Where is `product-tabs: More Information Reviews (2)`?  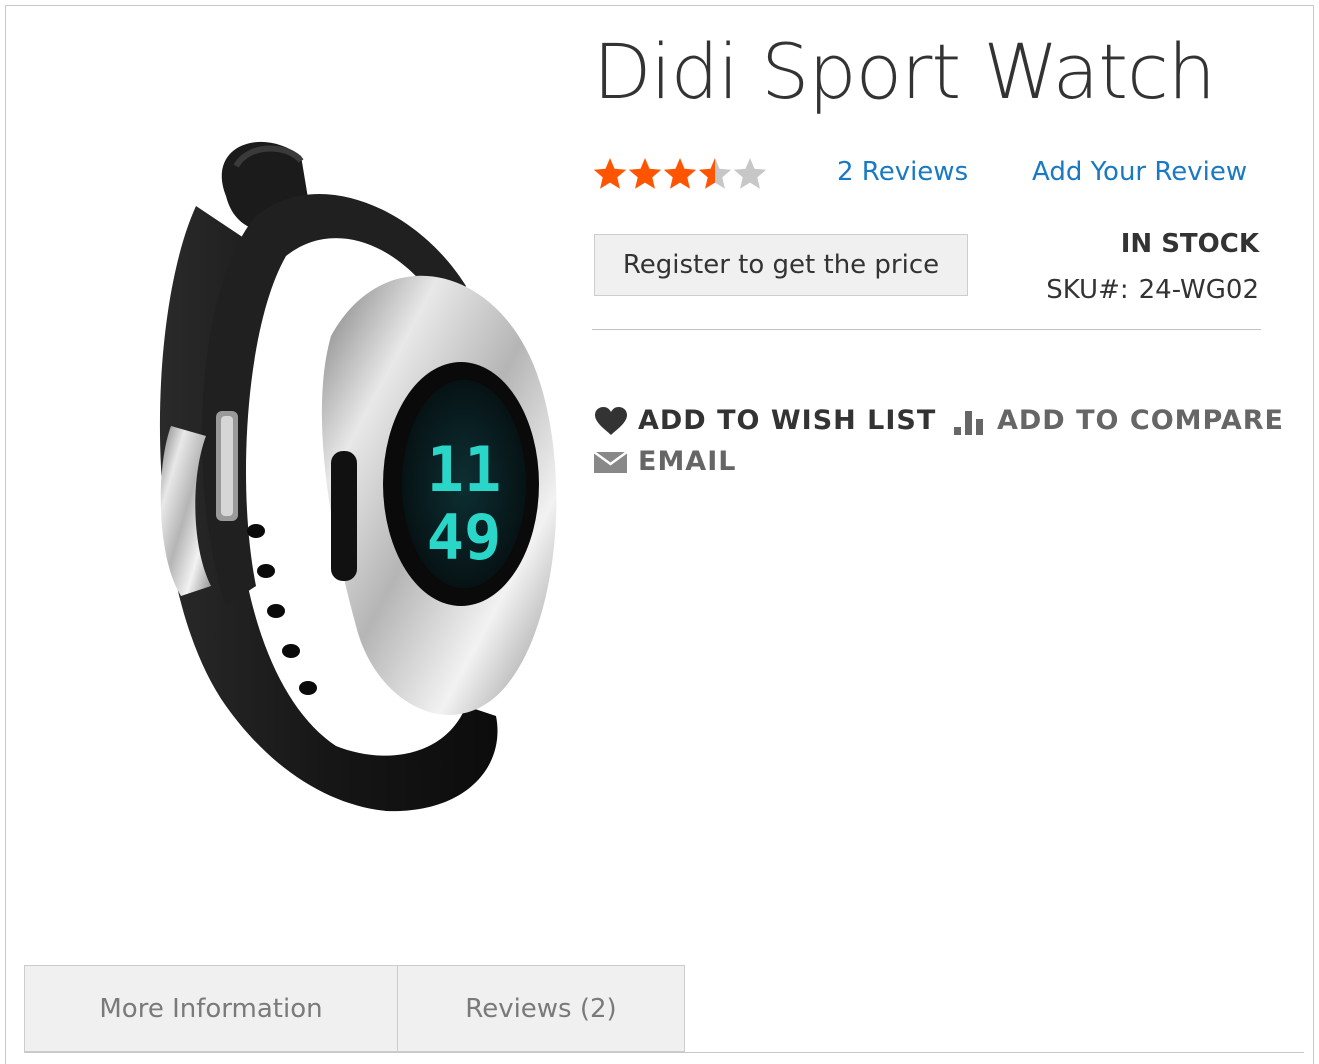 product-tabs: More Information Reviews (2) is located at coordinates (659, 1014).